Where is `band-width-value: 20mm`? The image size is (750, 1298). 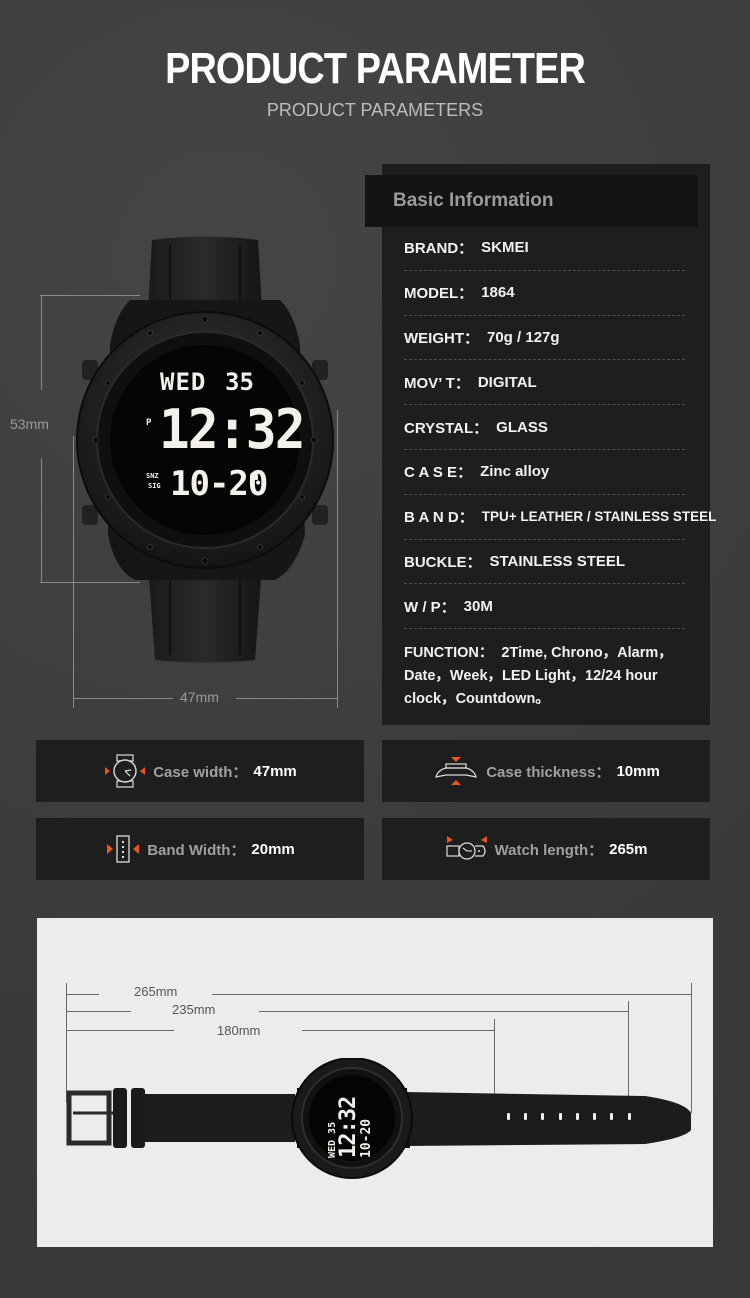
band-width-value: 20mm is located at coordinates (273, 849).